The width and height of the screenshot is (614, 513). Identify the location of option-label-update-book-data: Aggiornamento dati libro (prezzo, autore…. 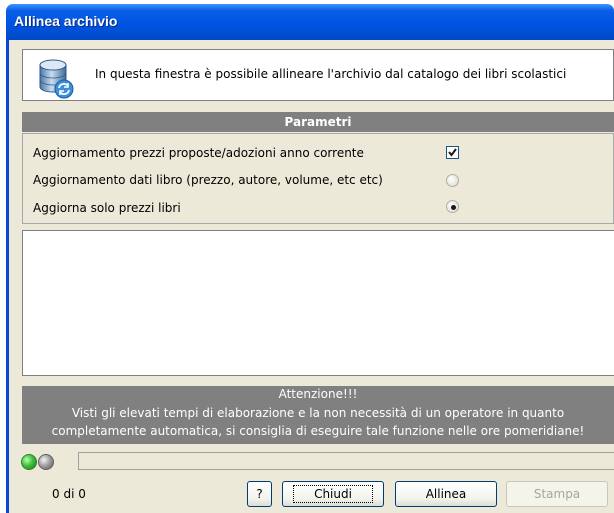
(208, 180).